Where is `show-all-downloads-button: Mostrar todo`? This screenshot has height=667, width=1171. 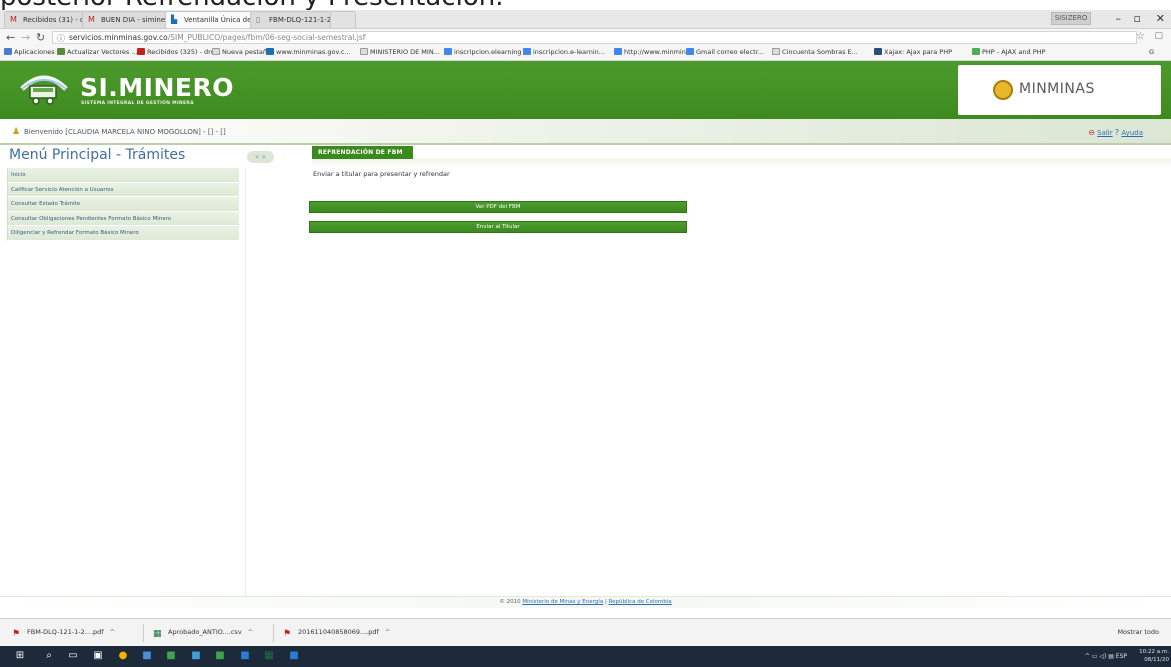 show-all-downloads-button: Mostrar todo is located at coordinates (1138, 632).